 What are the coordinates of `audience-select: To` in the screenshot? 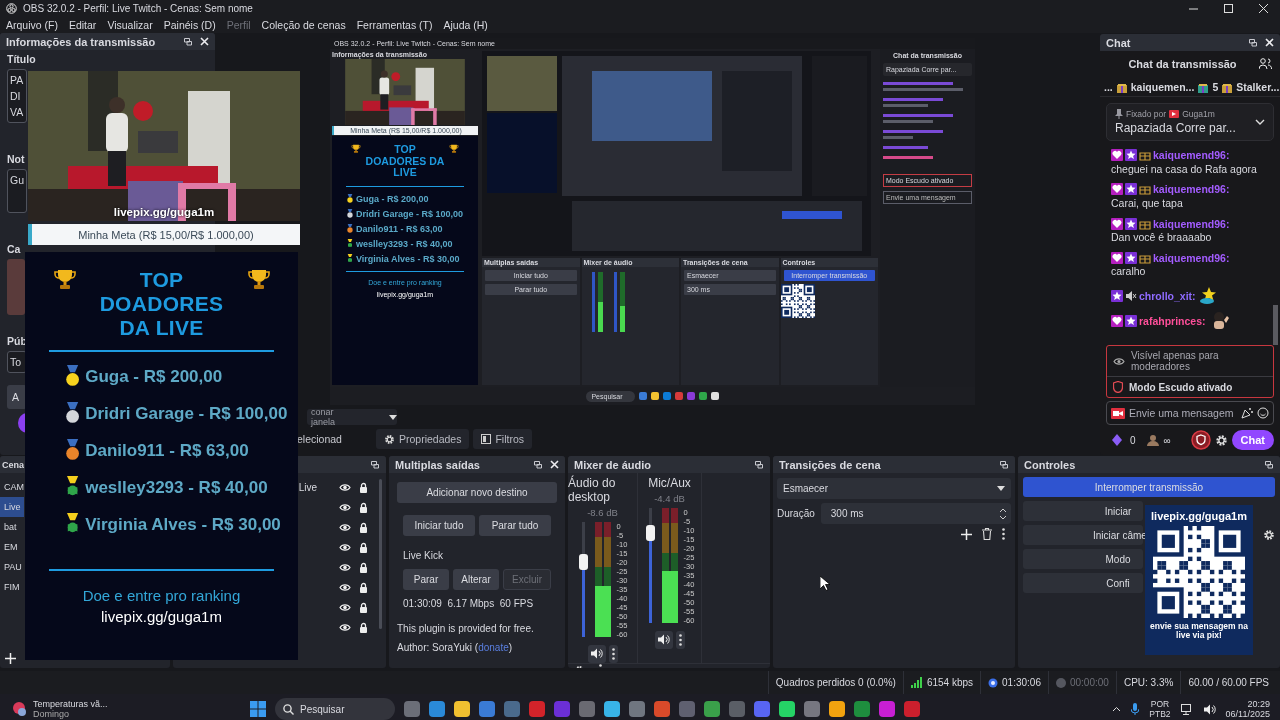 It's located at (17, 362).